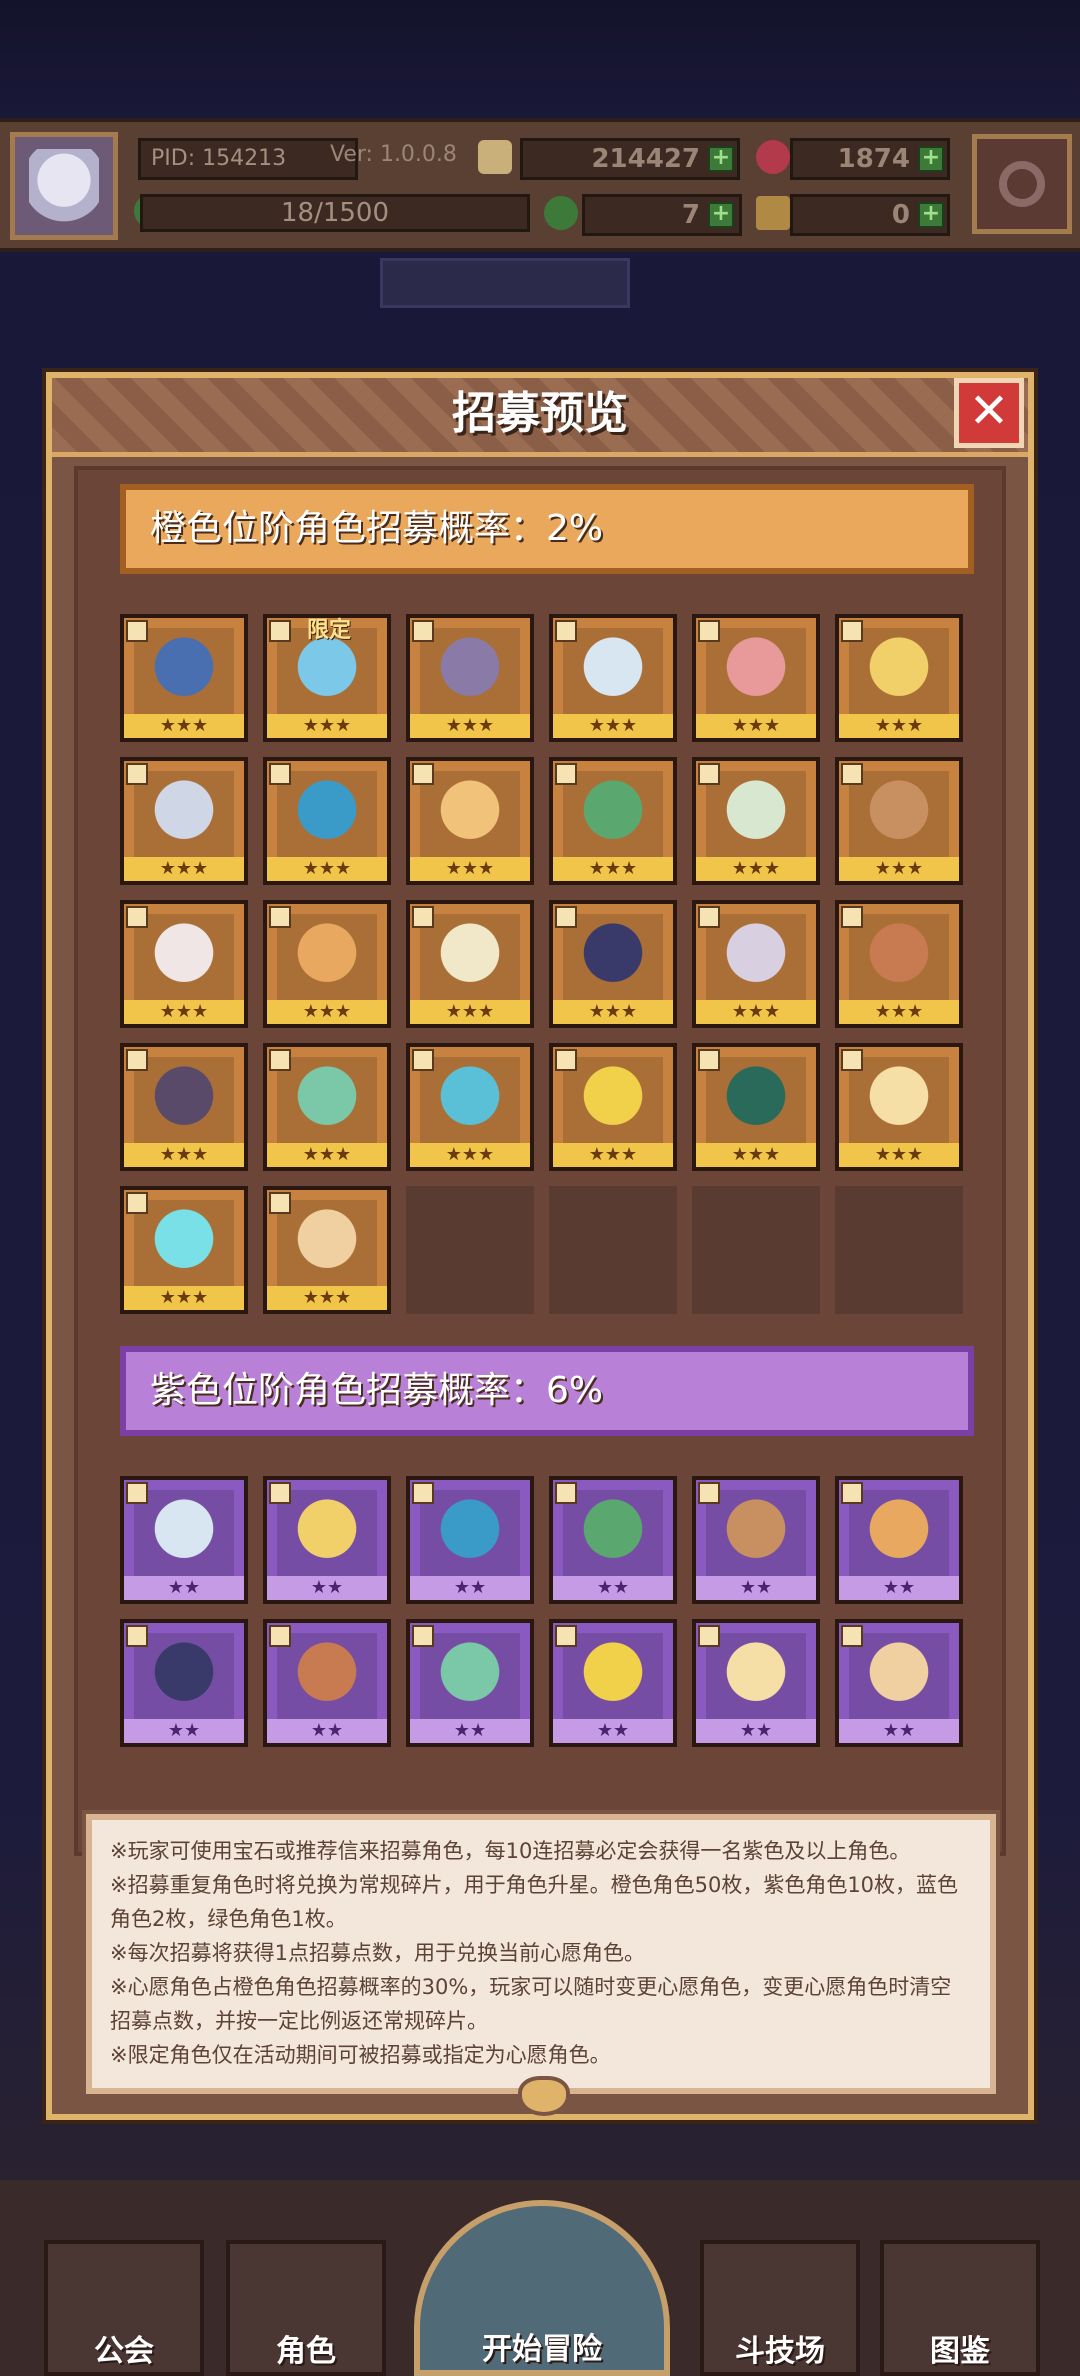 The image size is (1080, 2376). Describe the element at coordinates (721, 159) in the screenshot. I see `add-gold-icon: +` at that location.